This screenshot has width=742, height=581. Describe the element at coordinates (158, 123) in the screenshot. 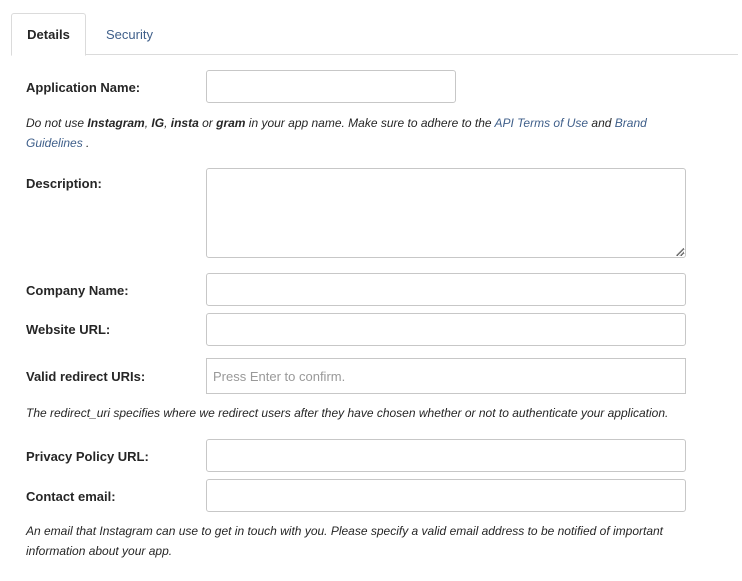

I see `help-bold-ig: IG` at that location.